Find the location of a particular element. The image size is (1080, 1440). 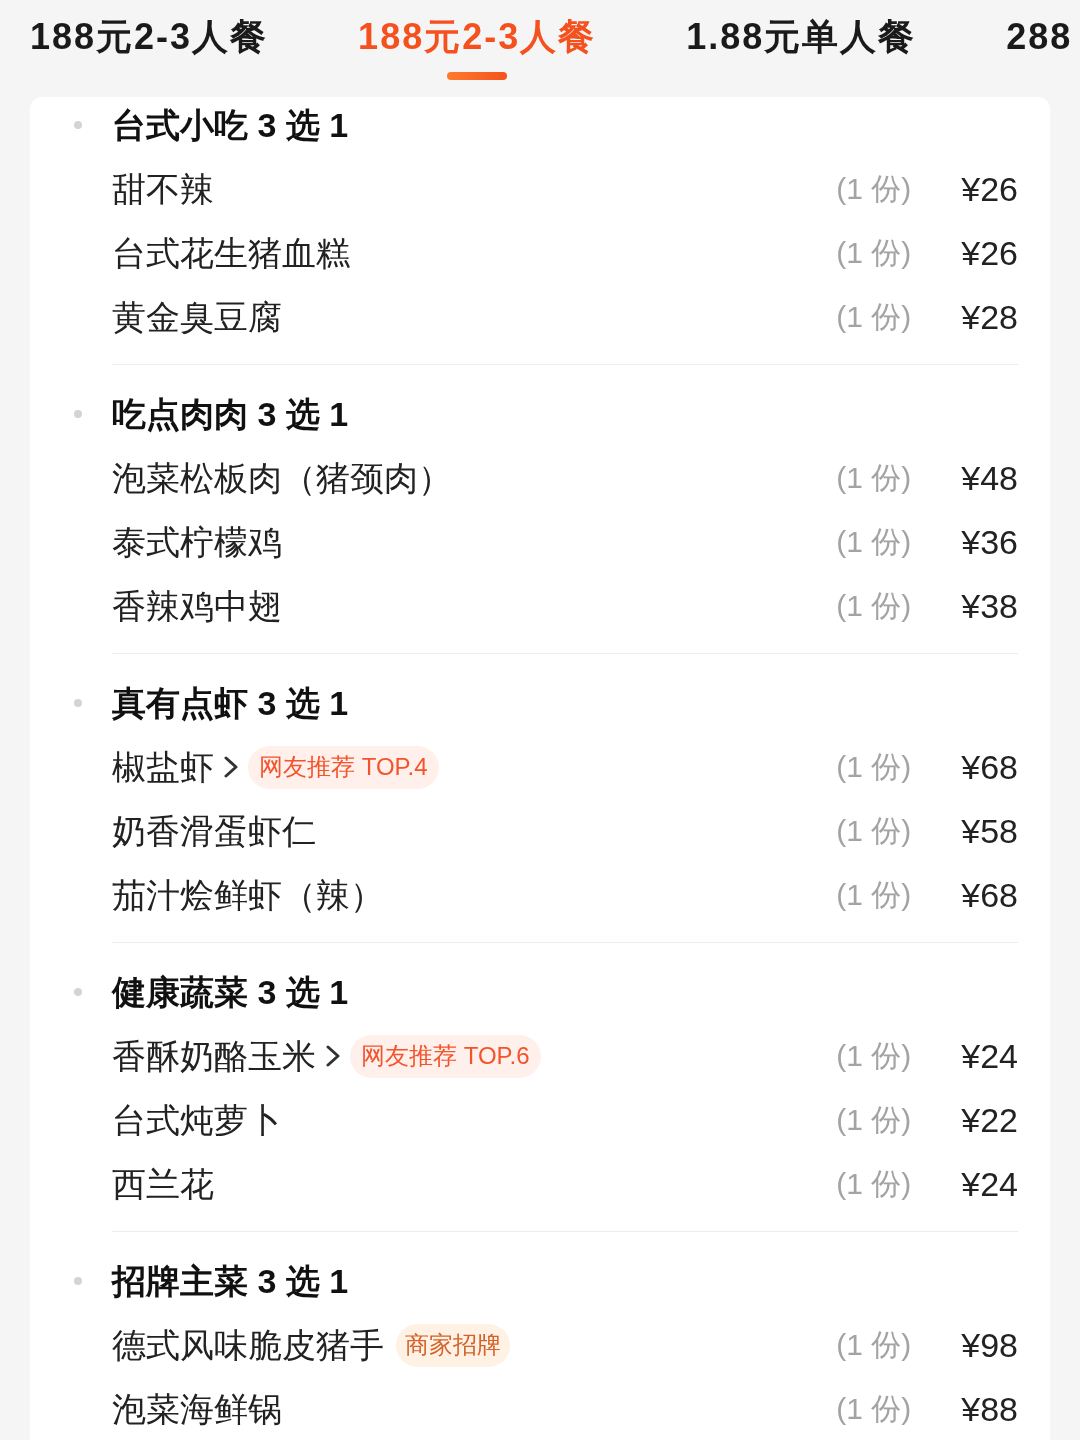

dish-name: 泡菜海鲜锅 is located at coordinates (197, 1409).